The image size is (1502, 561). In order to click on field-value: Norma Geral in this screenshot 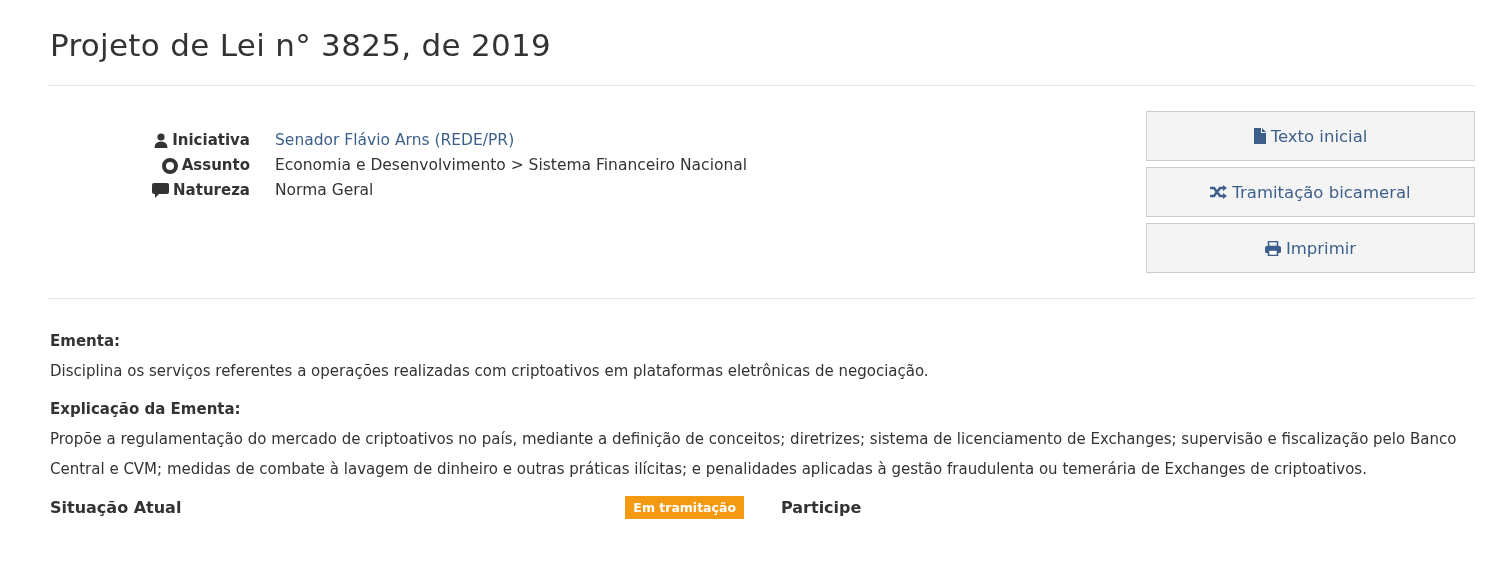, I will do `click(325, 190)`.